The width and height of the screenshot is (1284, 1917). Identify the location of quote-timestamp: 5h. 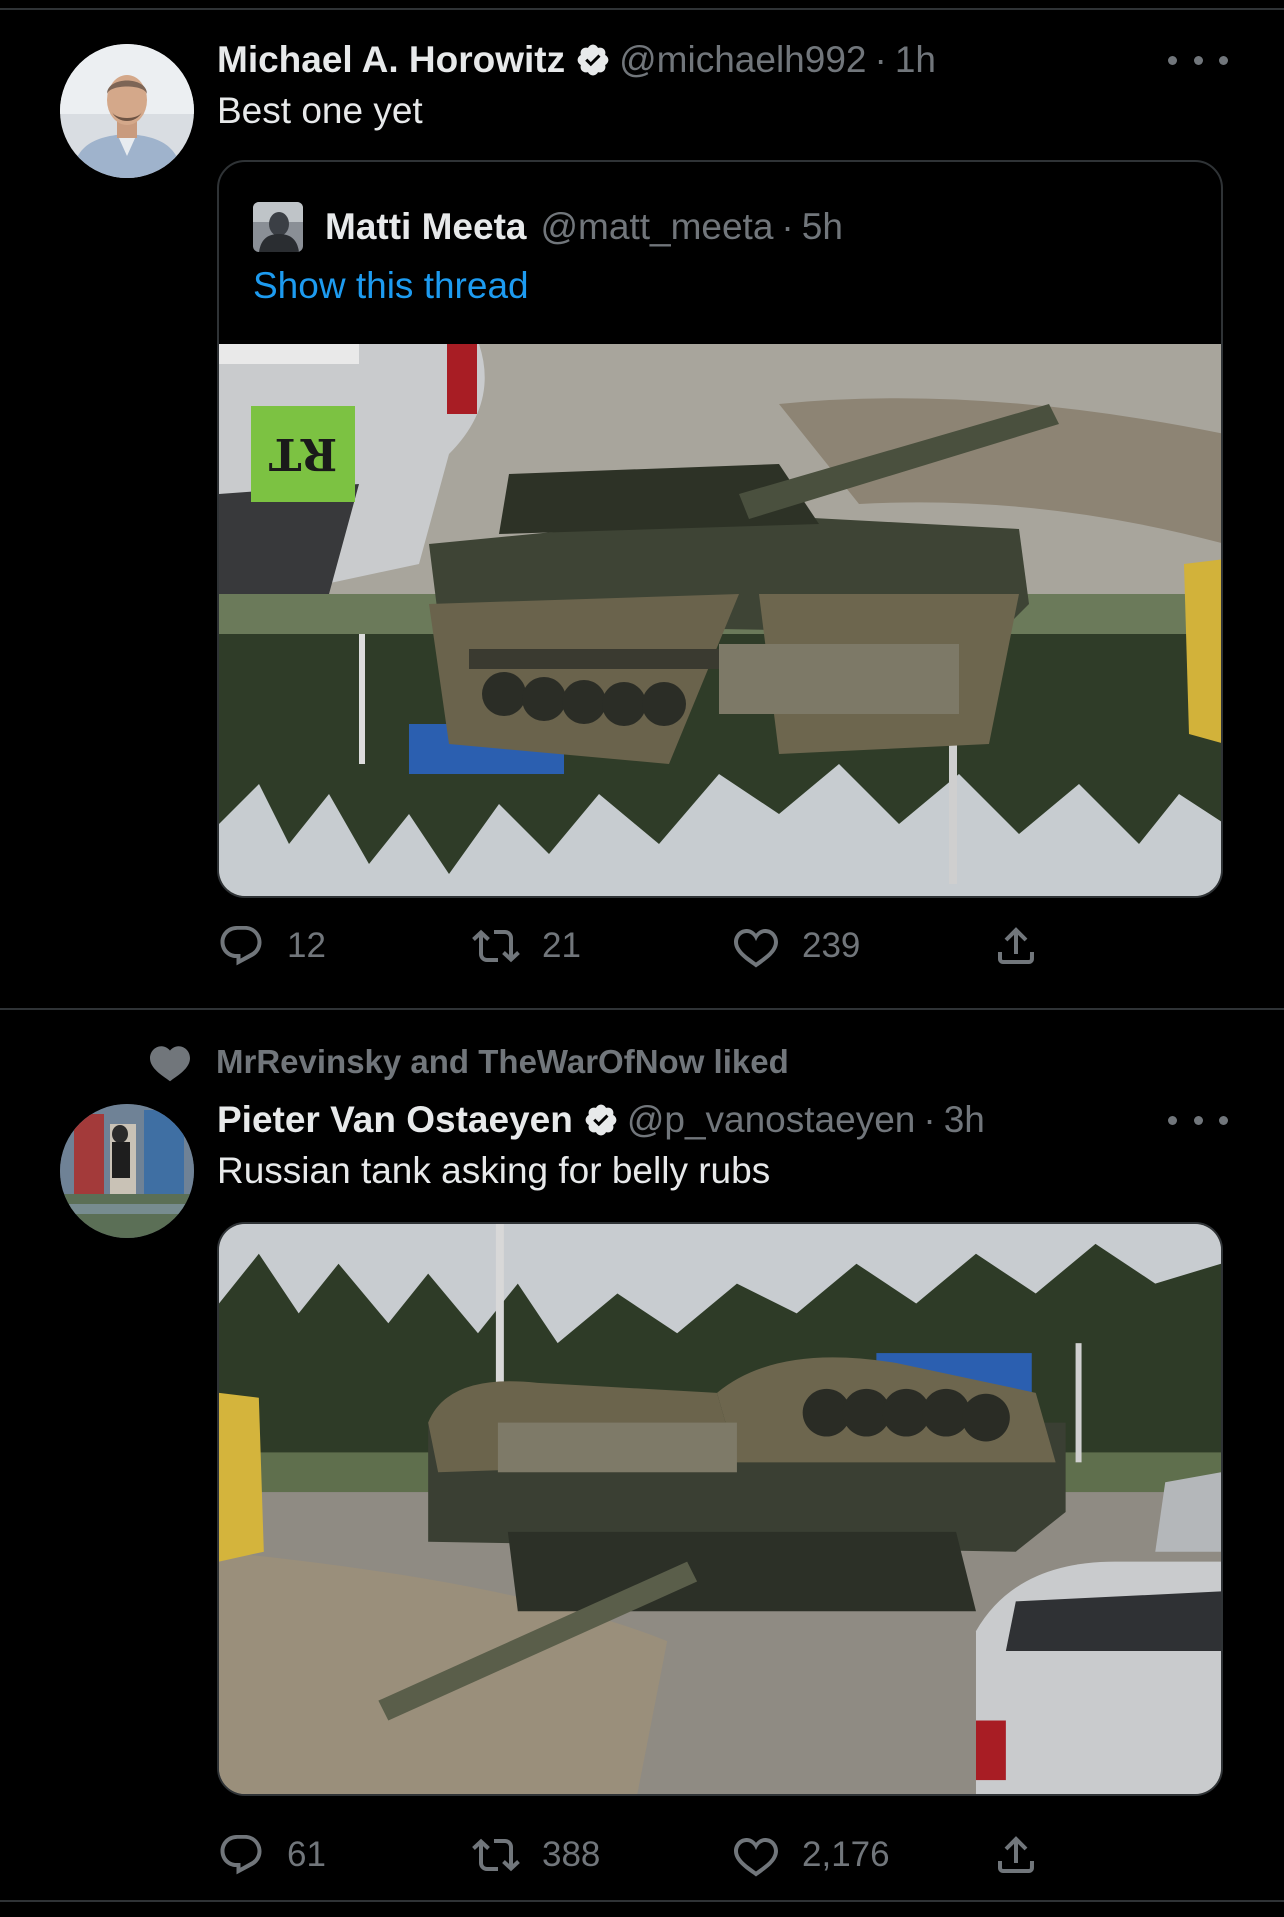
(822, 227).